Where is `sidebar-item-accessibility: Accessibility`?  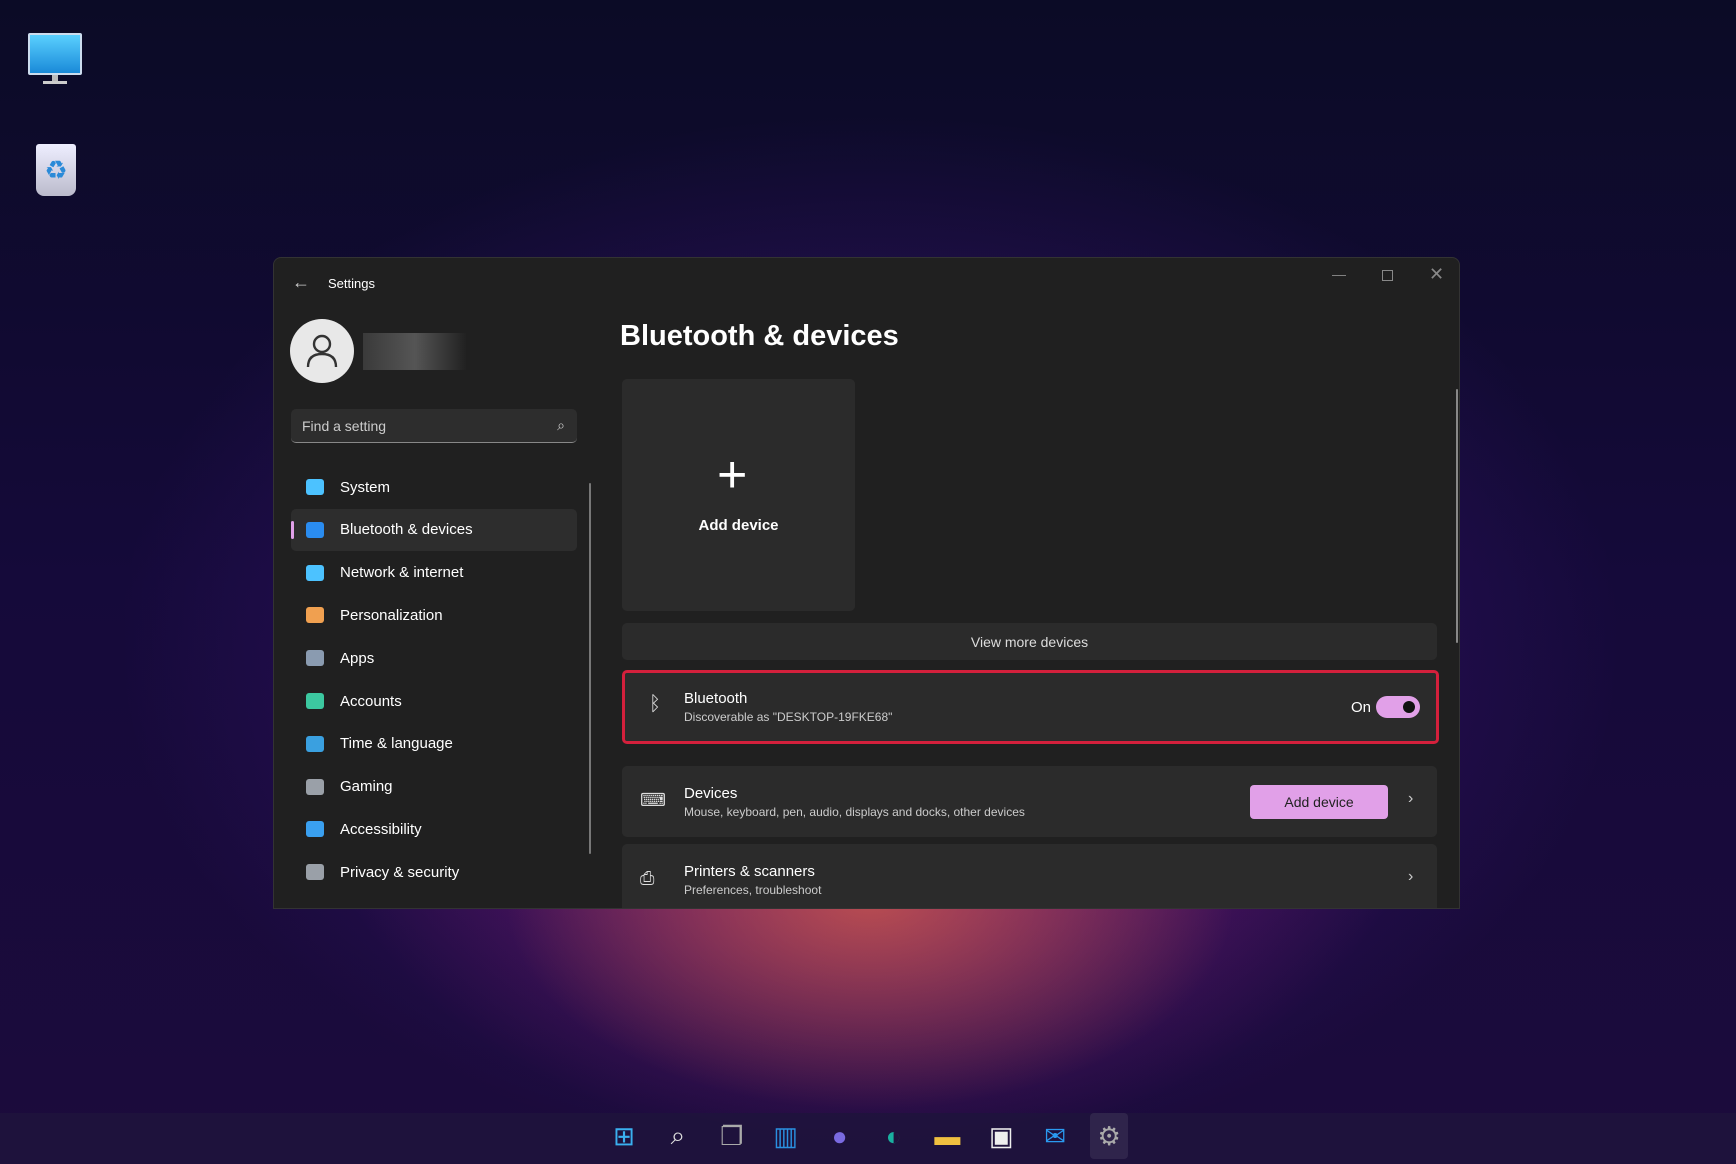 sidebar-item-accessibility: Accessibility is located at coordinates (434, 829).